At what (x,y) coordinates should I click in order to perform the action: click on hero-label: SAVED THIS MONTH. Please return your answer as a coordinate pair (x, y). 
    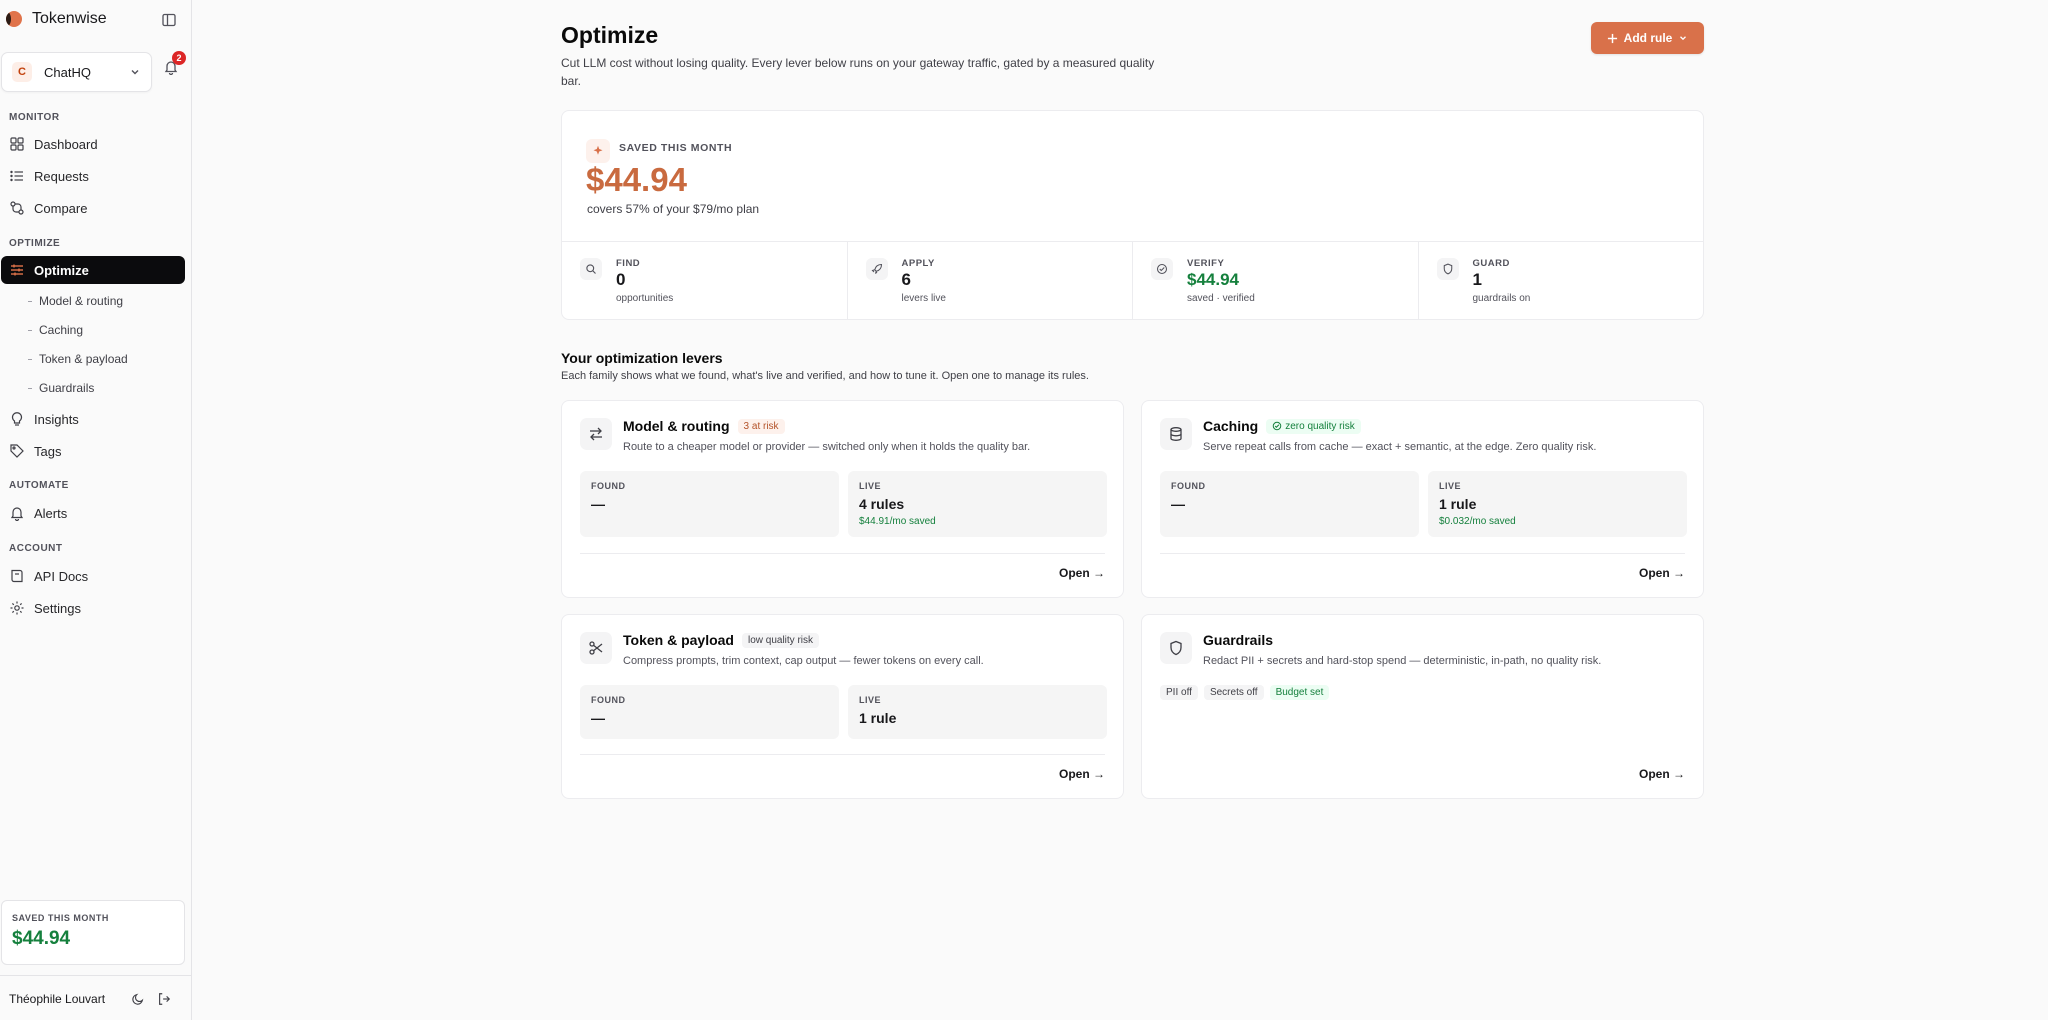
    Looking at the image, I should click on (676, 148).